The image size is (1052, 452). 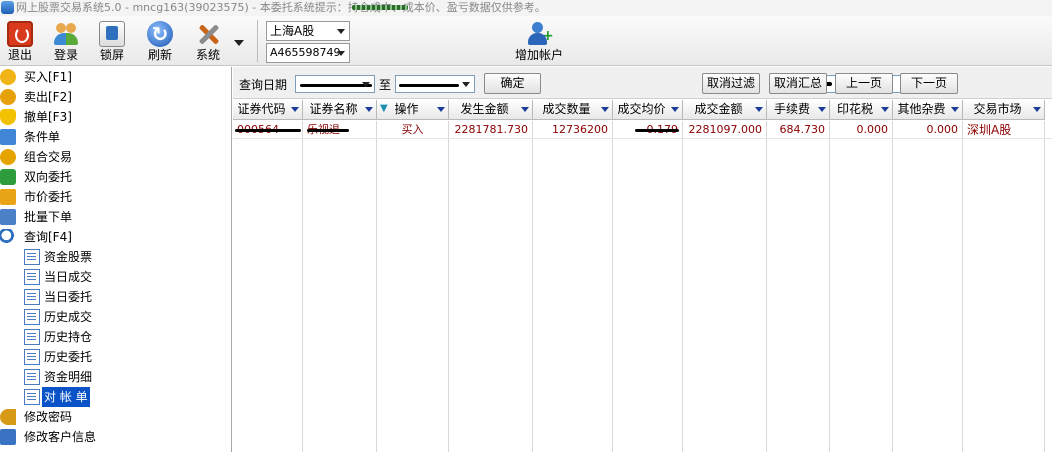 I want to click on tree-item-label: 市价委托, so click(x=48, y=197).